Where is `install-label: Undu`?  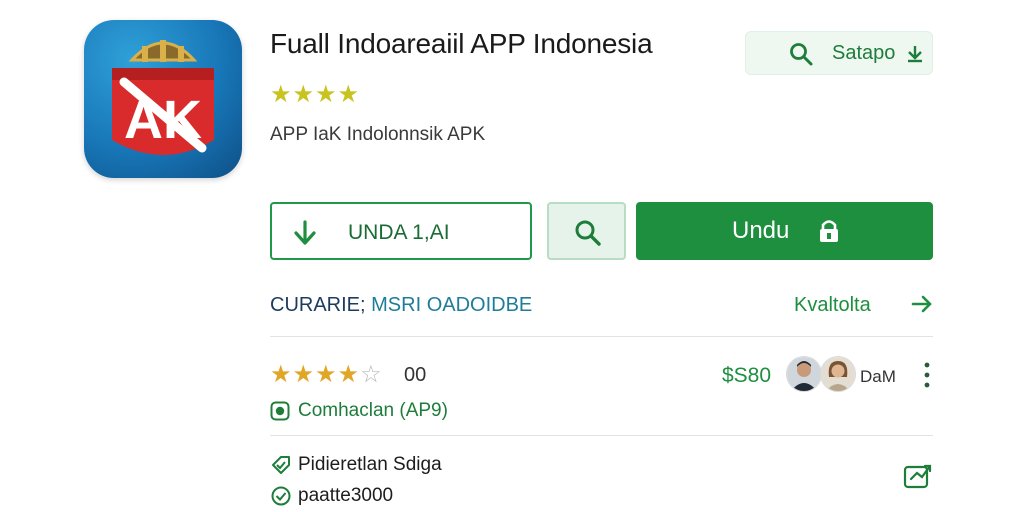
install-label: Undu is located at coordinates (761, 230).